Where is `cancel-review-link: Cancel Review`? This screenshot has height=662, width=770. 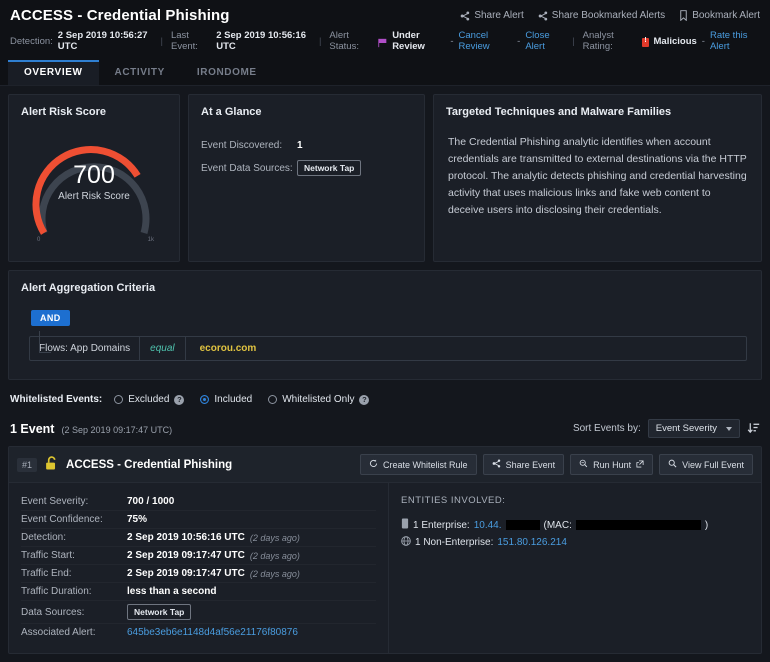
cancel-review-link: Cancel Review is located at coordinates (486, 41).